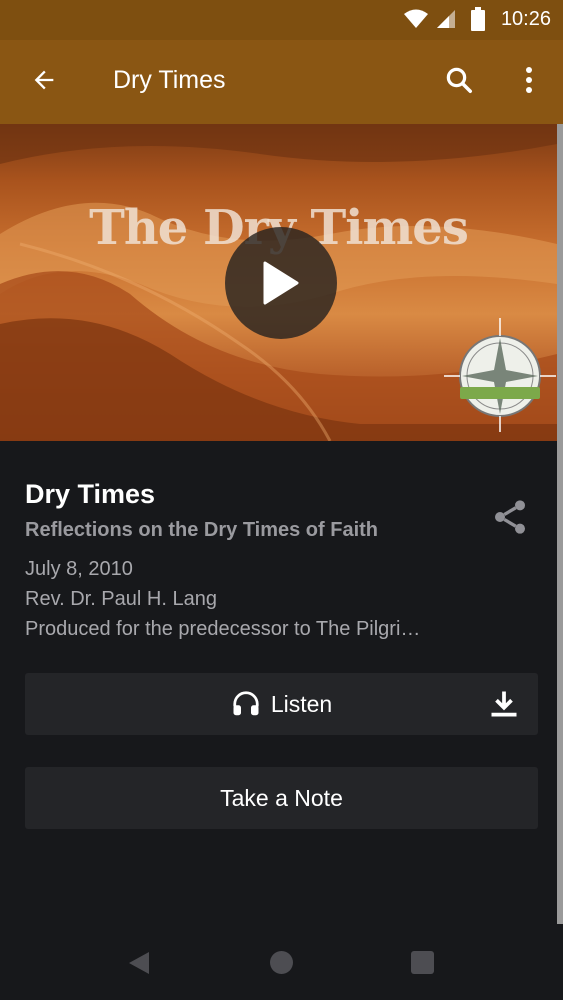 This screenshot has height=1000, width=563. I want to click on episode-title: Dry Times, so click(90, 494).